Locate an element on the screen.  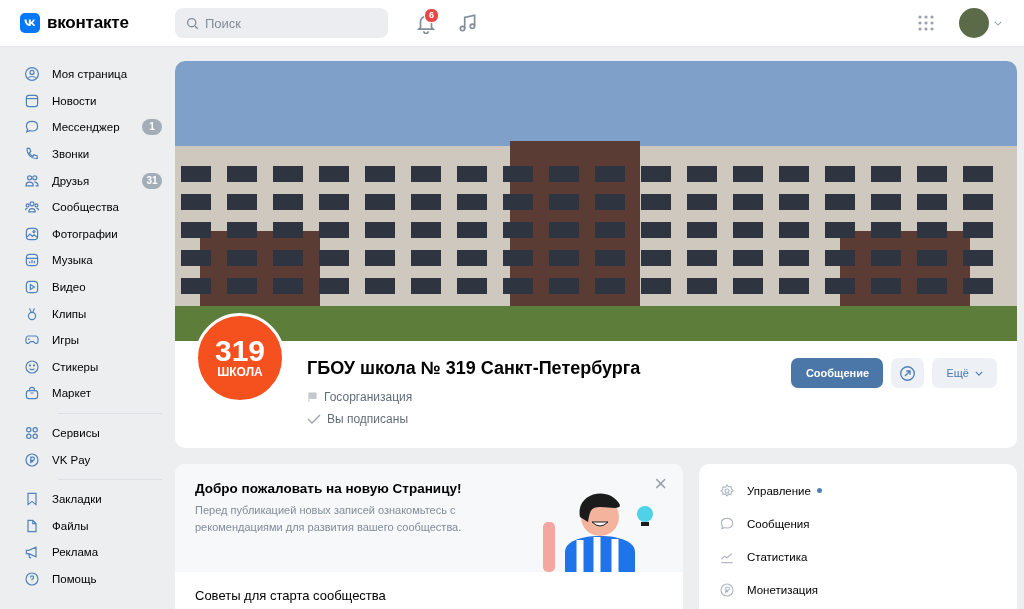
sidebar-item: Фотографии is located at coordinates (93, 234).